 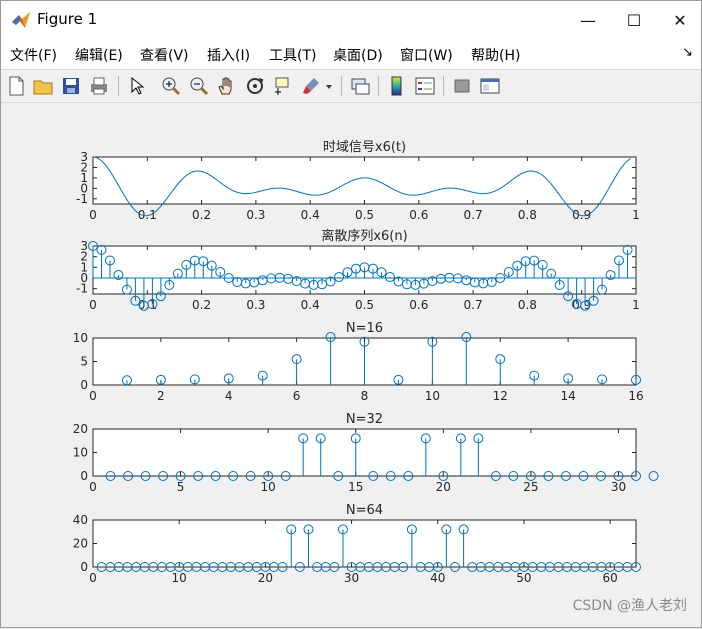 I want to click on new-figure-button, so click(x=16, y=86).